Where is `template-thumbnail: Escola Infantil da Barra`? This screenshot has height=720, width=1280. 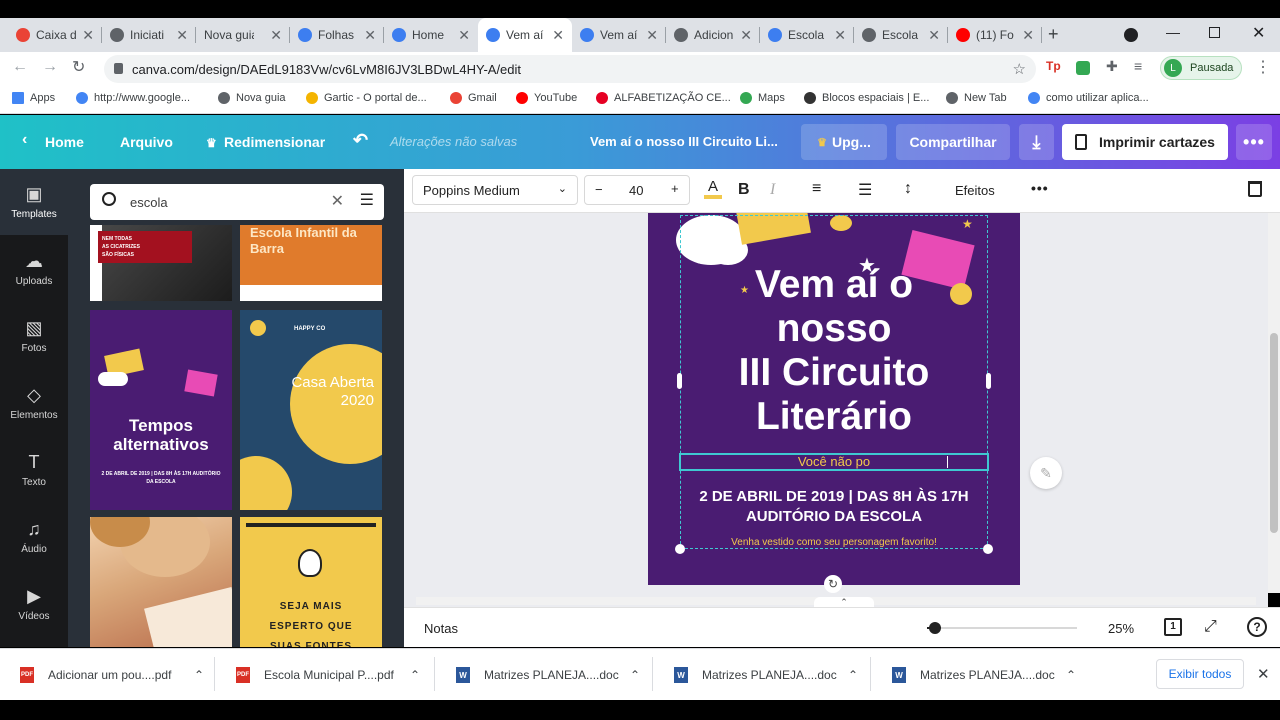 template-thumbnail: Escola Infantil da Barra is located at coordinates (311, 263).